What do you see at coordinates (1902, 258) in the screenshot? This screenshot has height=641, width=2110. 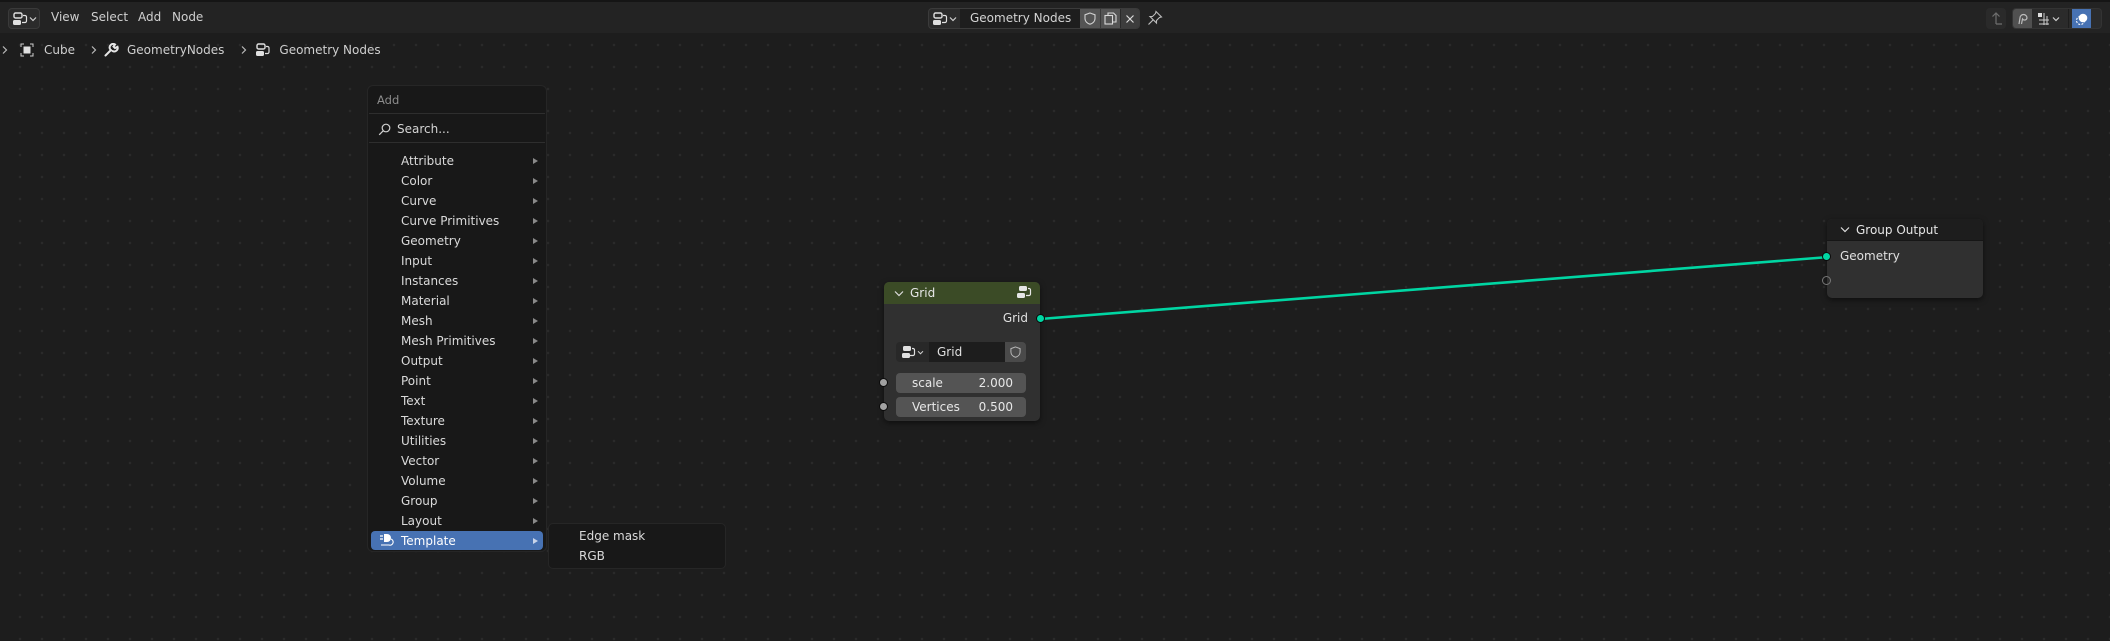 I see `group-output-node: Group Output Geometry` at bounding box center [1902, 258].